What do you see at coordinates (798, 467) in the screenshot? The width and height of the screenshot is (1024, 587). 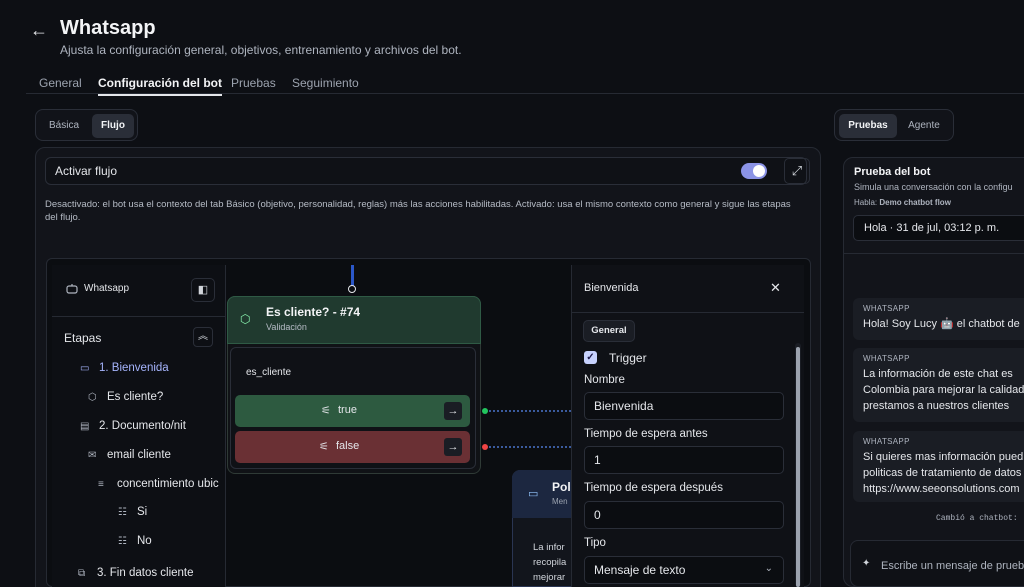 I see `details-scrollbar-thumb` at bounding box center [798, 467].